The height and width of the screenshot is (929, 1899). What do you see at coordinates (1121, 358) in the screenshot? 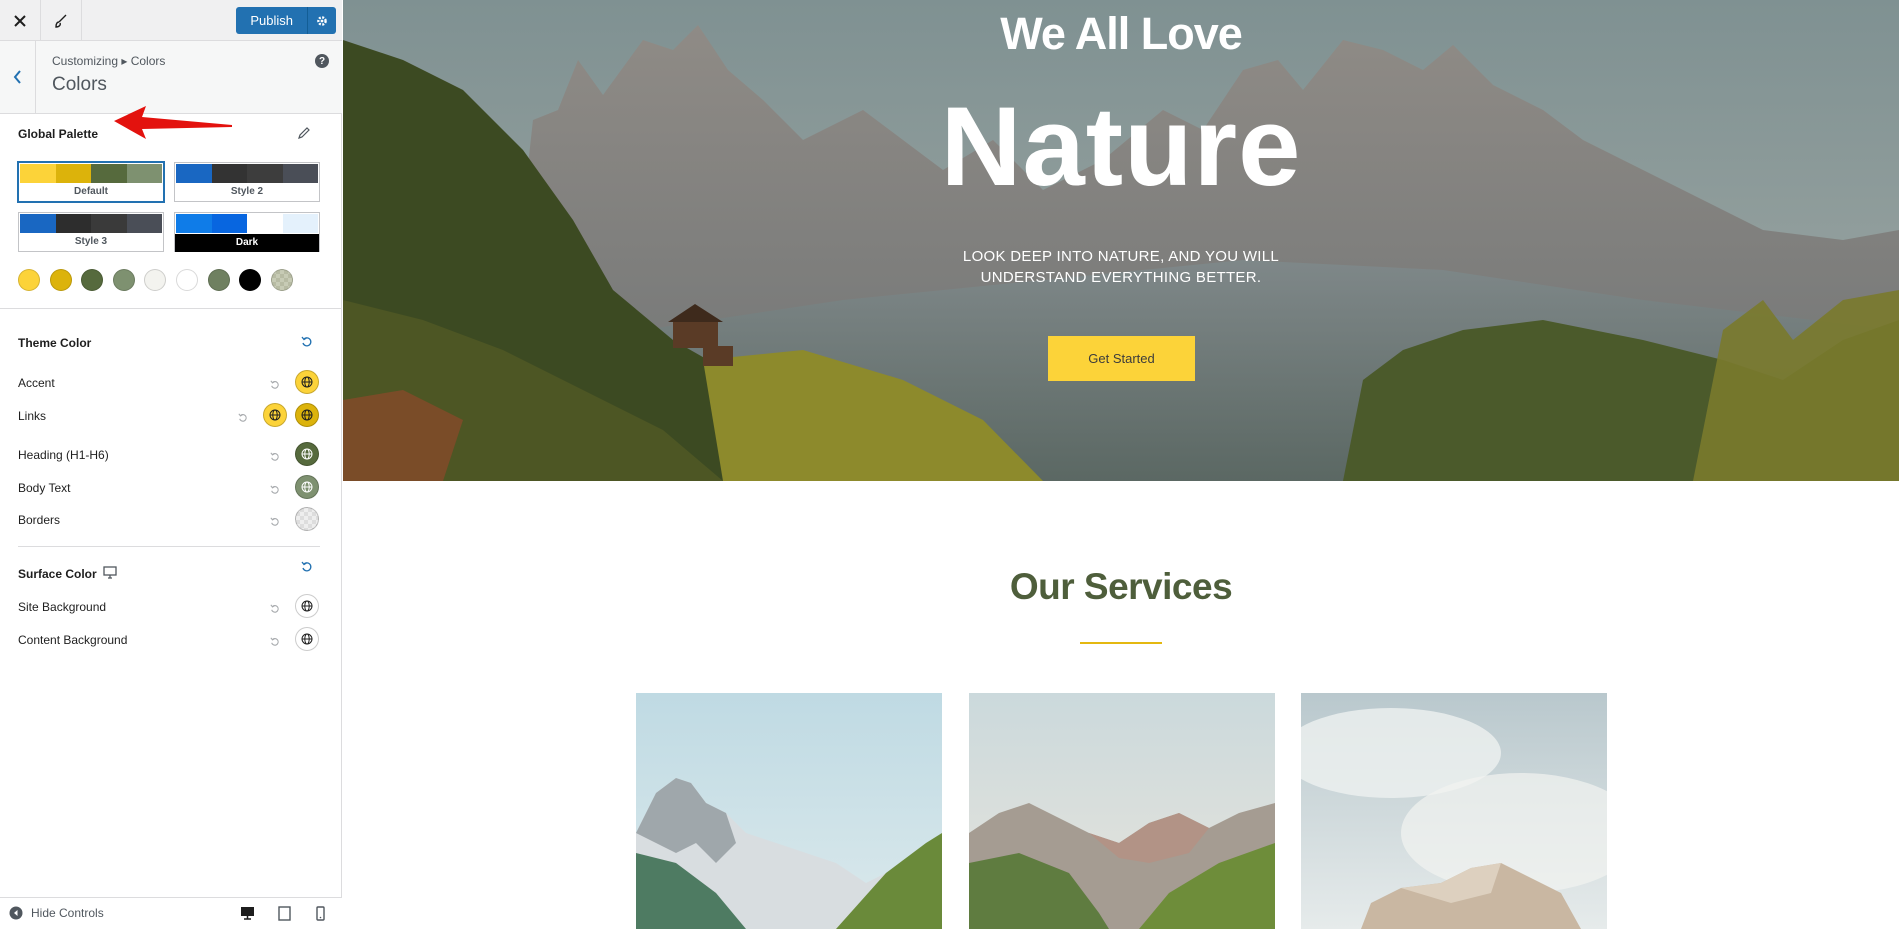
I see `get-started-button: Get Started` at bounding box center [1121, 358].